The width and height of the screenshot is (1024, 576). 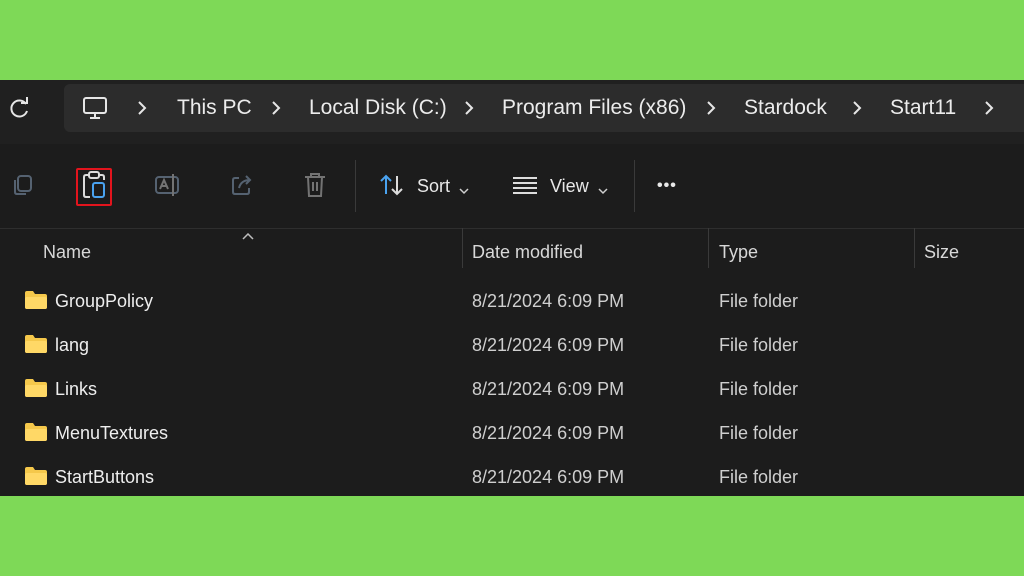 I want to click on column-header-row: Name Date modified Type Size, so click(x=512, y=250).